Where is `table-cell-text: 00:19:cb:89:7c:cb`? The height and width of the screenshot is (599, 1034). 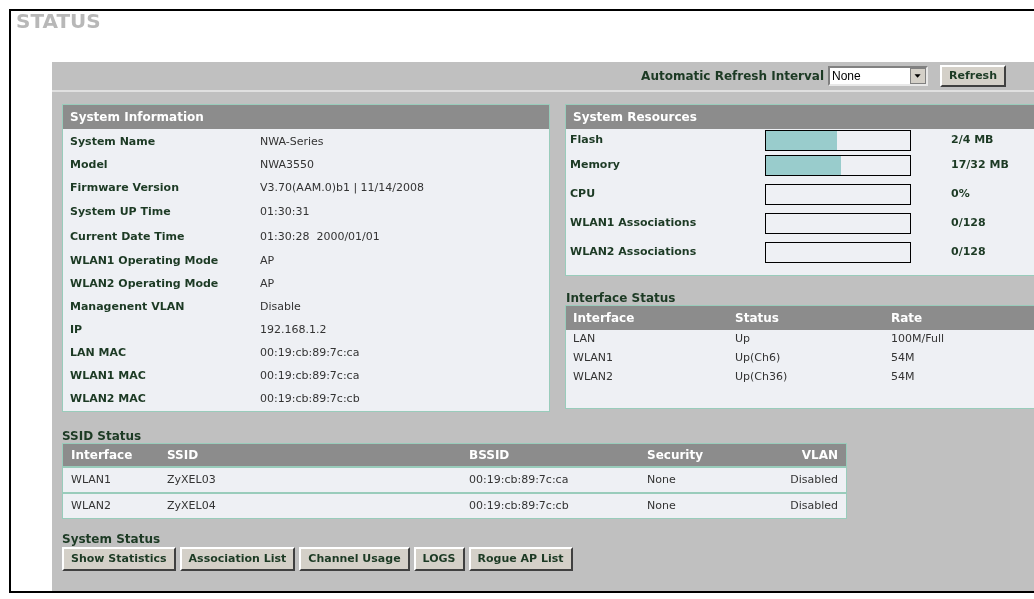 table-cell-text: 00:19:cb:89:7c:cb is located at coordinates (519, 505).